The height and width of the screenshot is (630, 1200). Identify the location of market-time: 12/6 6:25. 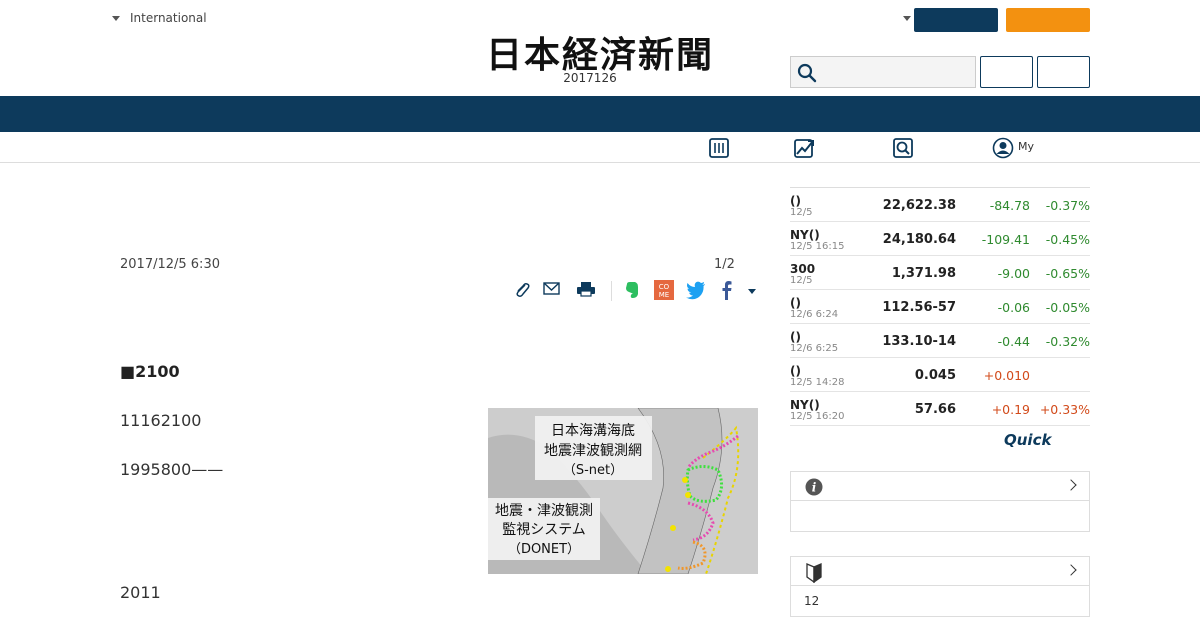
(814, 348).